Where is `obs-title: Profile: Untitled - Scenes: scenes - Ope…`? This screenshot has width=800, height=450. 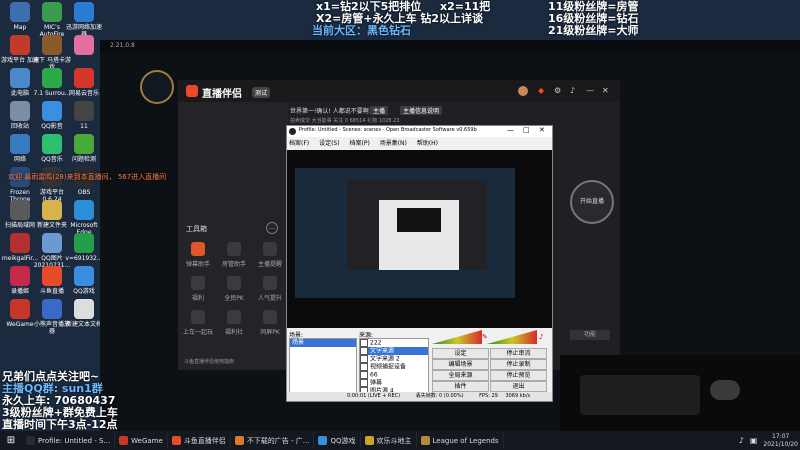 obs-title: Profile: Untitled - Scenes: scenes - Ope… is located at coordinates (388, 130).